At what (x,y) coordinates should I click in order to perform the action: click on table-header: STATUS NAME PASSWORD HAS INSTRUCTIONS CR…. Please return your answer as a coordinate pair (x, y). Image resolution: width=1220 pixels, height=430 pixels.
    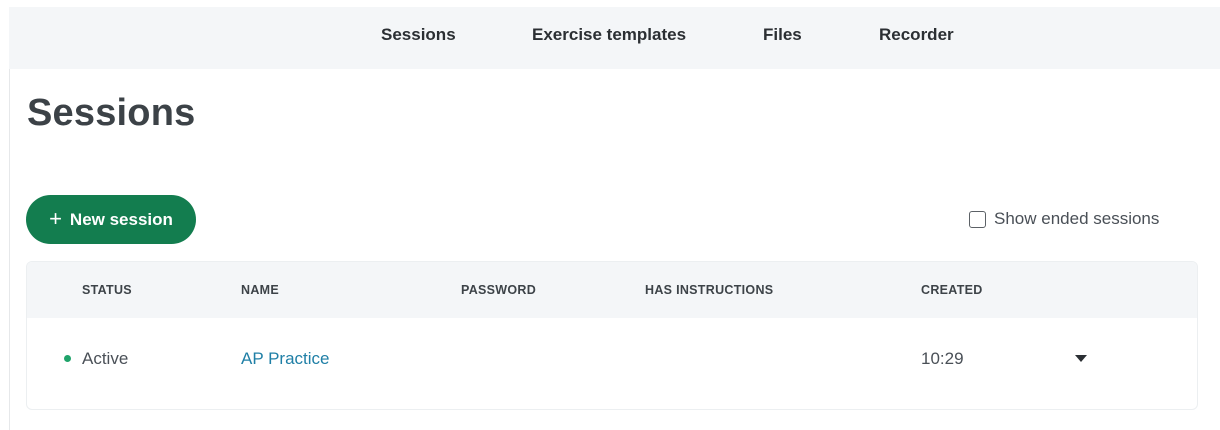
    Looking at the image, I should click on (612, 290).